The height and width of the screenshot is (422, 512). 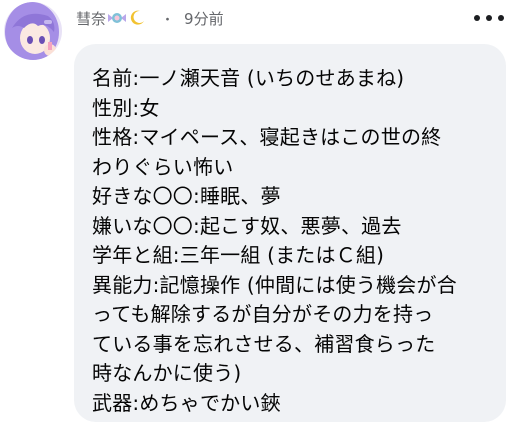 What do you see at coordinates (163, 166) in the screenshot?
I see `comment-line: わりぐらい怖い` at bounding box center [163, 166].